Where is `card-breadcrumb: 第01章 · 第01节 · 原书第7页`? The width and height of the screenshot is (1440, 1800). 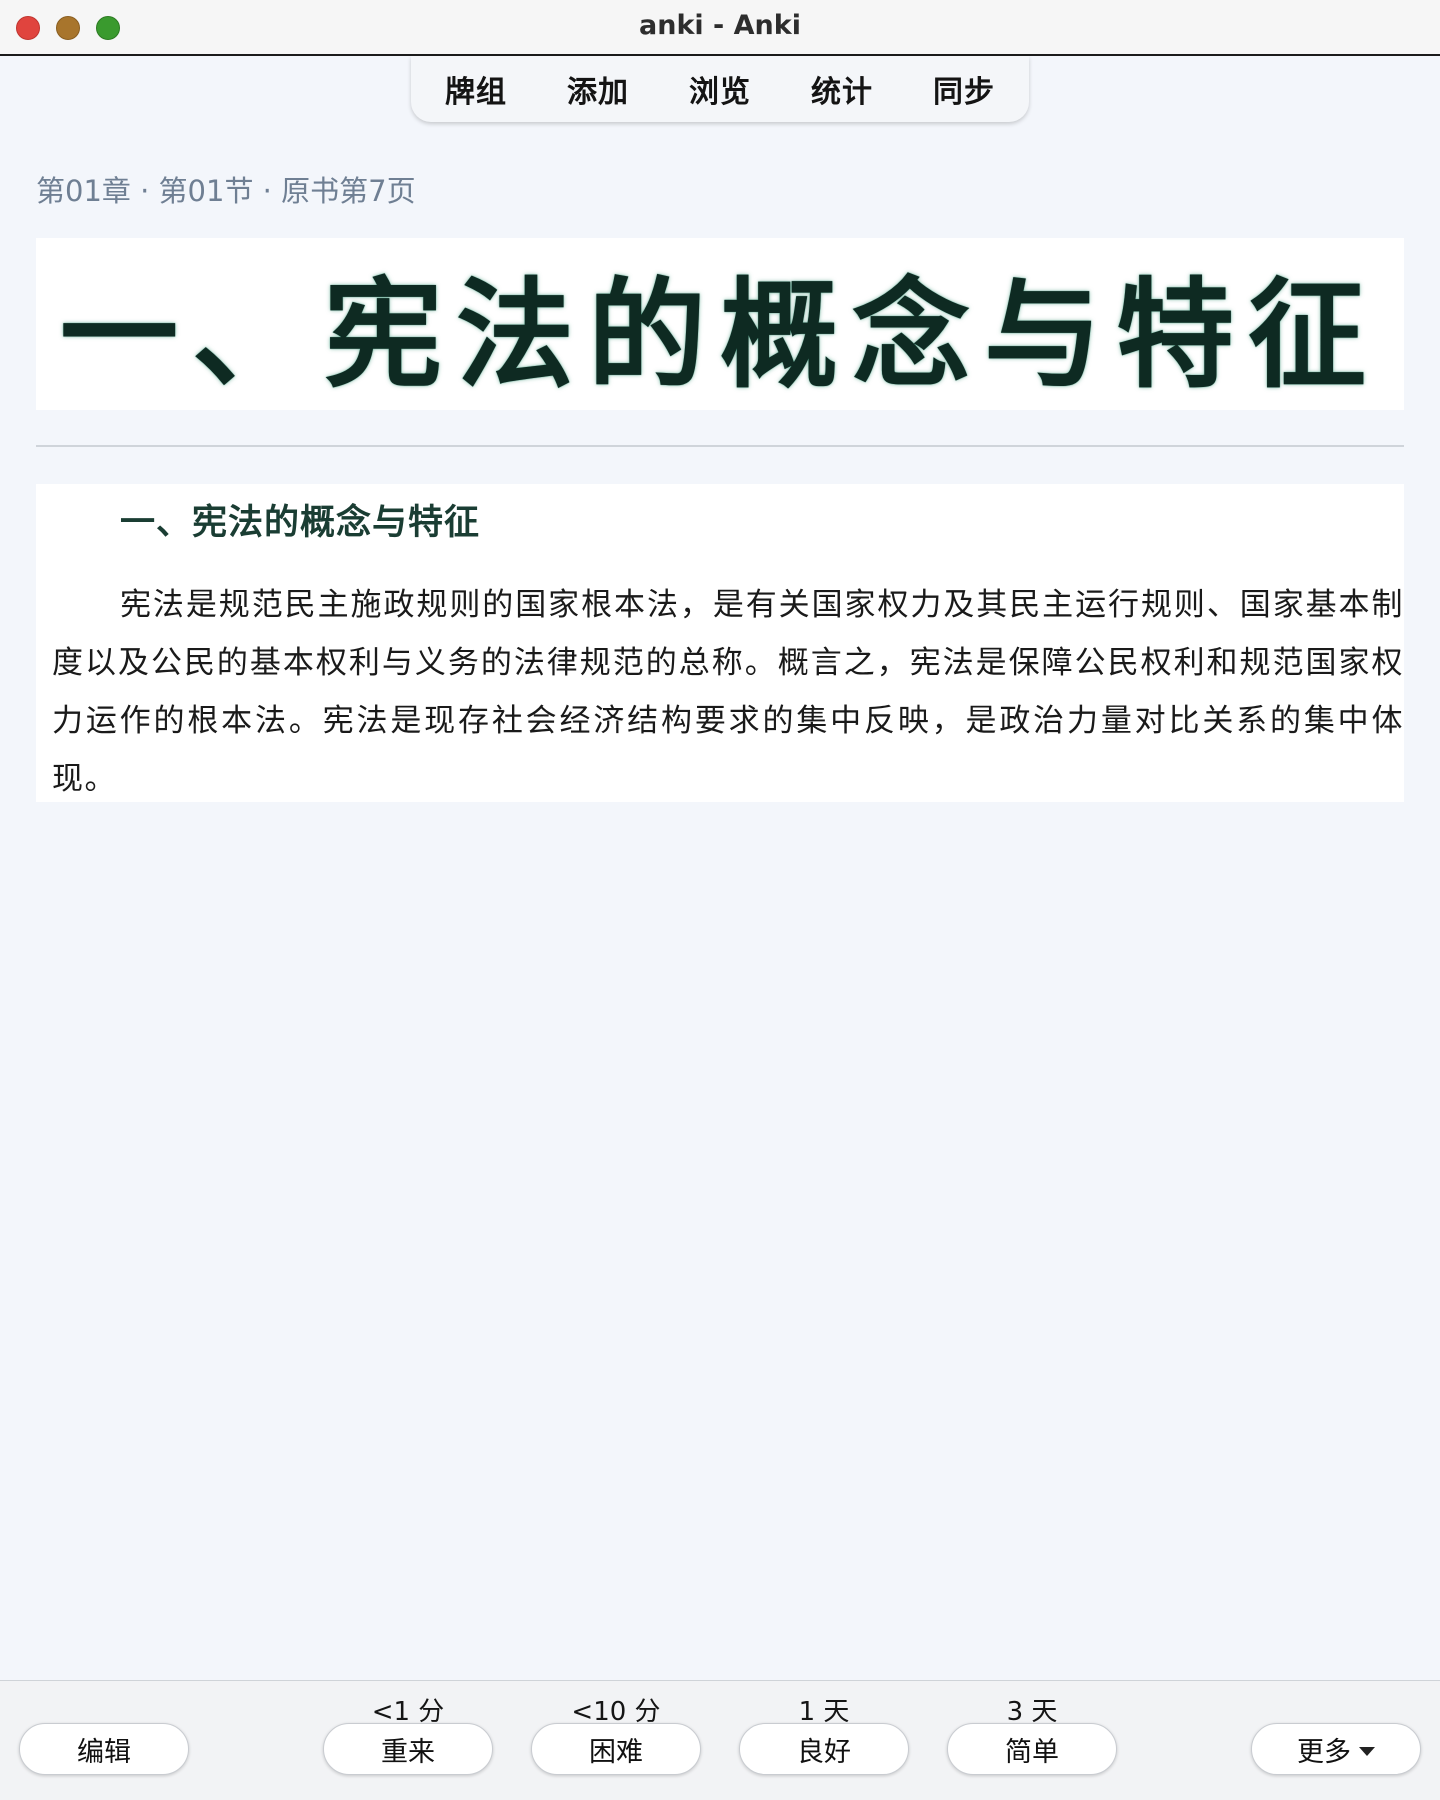
card-breadcrumb: 第01章 · 第01节 · 原书第7页 is located at coordinates (226, 191).